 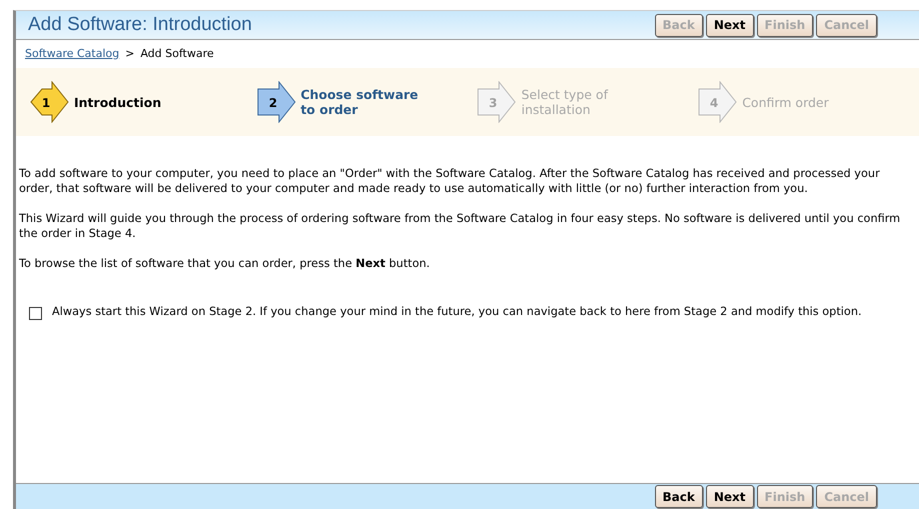 I want to click on step-arrow-icon: 4, so click(x=718, y=102).